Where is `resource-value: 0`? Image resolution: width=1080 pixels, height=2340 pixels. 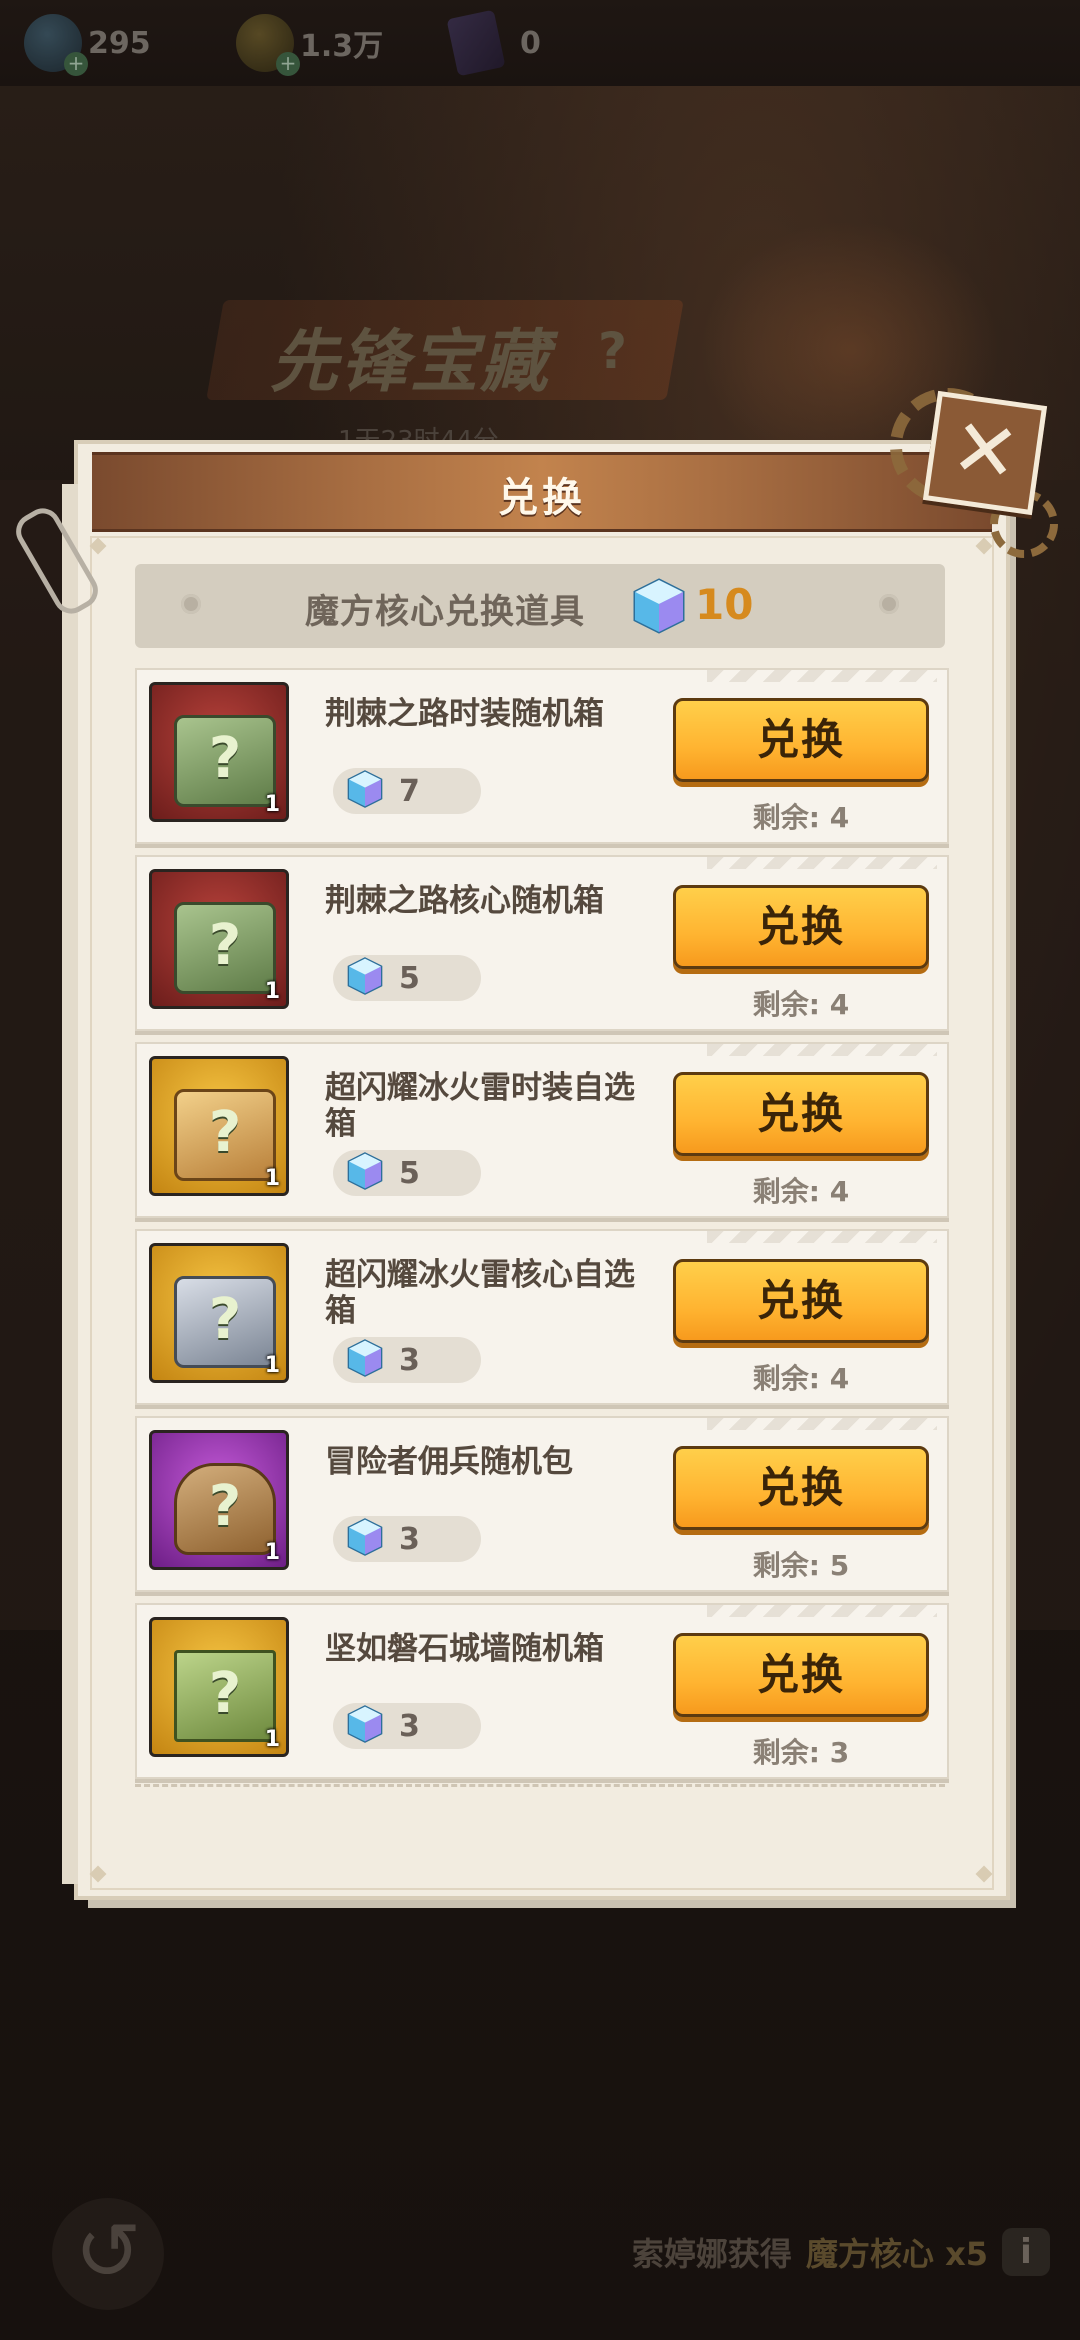
resource-value: 0 is located at coordinates (530, 43).